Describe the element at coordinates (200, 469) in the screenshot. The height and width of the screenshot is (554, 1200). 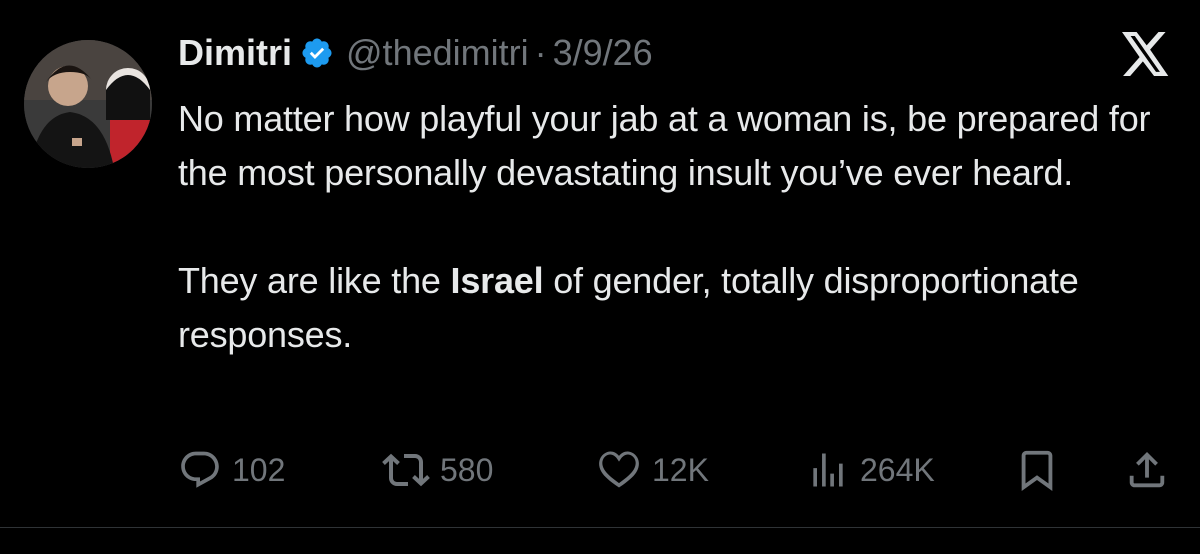
I see `reply-icon` at that location.